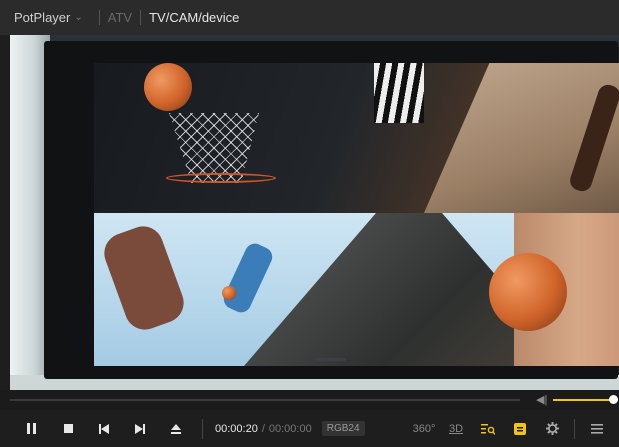 The image size is (619, 447). What do you see at coordinates (290, 428) in the screenshot?
I see `total-duration: 00:00:00` at bounding box center [290, 428].